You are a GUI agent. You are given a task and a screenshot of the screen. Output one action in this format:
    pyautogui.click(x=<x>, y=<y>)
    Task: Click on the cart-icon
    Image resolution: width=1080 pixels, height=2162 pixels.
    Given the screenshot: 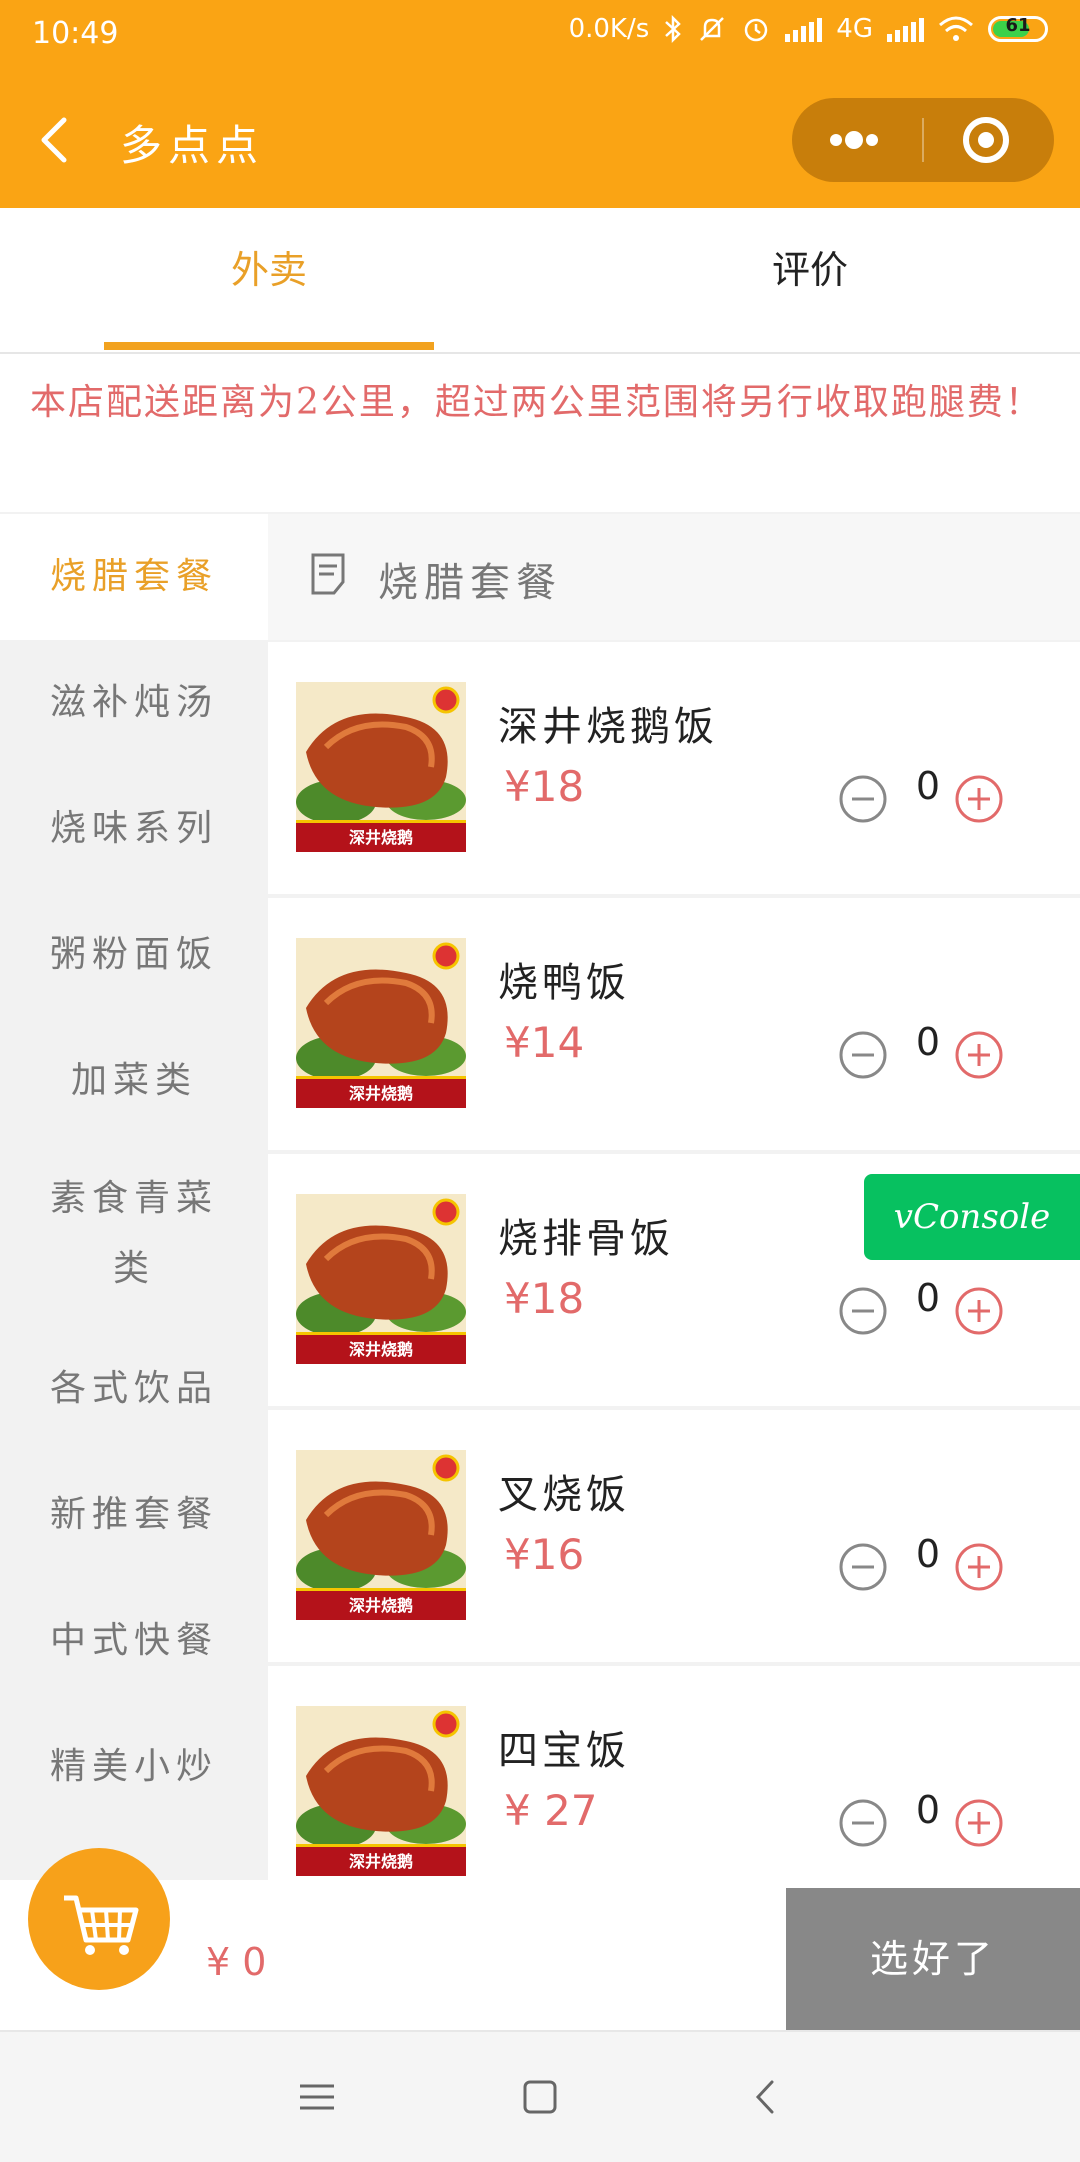 What is the action you would take?
    pyautogui.click(x=101, y=1925)
    